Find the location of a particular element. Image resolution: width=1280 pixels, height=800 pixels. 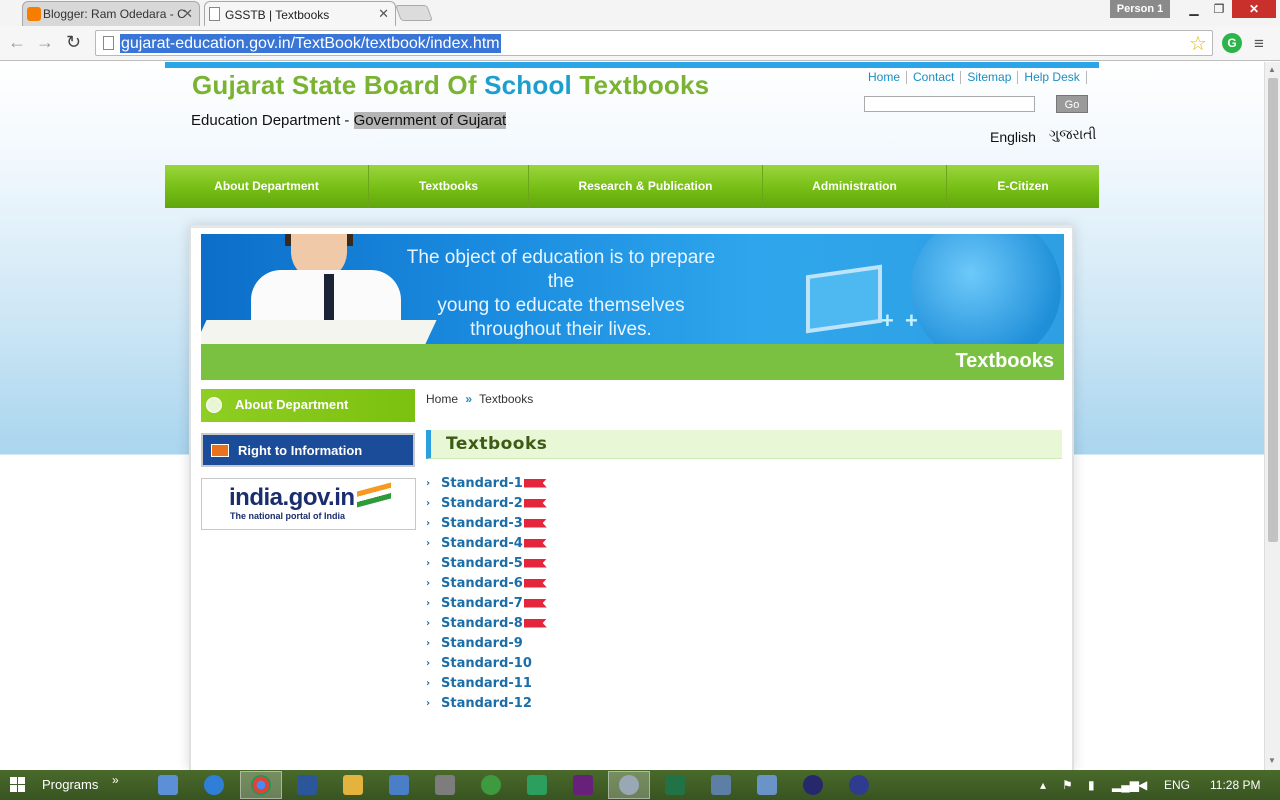

india-tagline: The national portal of India is located at coordinates (288, 516).